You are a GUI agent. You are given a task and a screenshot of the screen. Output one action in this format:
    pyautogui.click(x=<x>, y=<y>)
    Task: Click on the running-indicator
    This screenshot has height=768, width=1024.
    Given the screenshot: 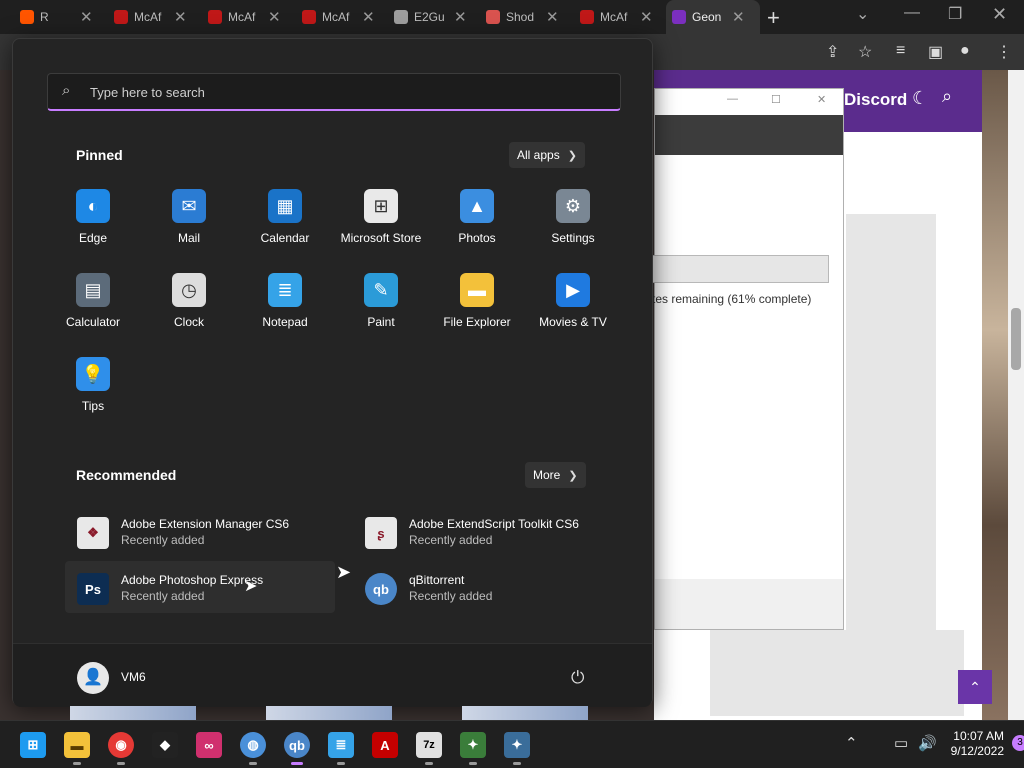 What is the action you would take?
    pyautogui.click(x=473, y=763)
    